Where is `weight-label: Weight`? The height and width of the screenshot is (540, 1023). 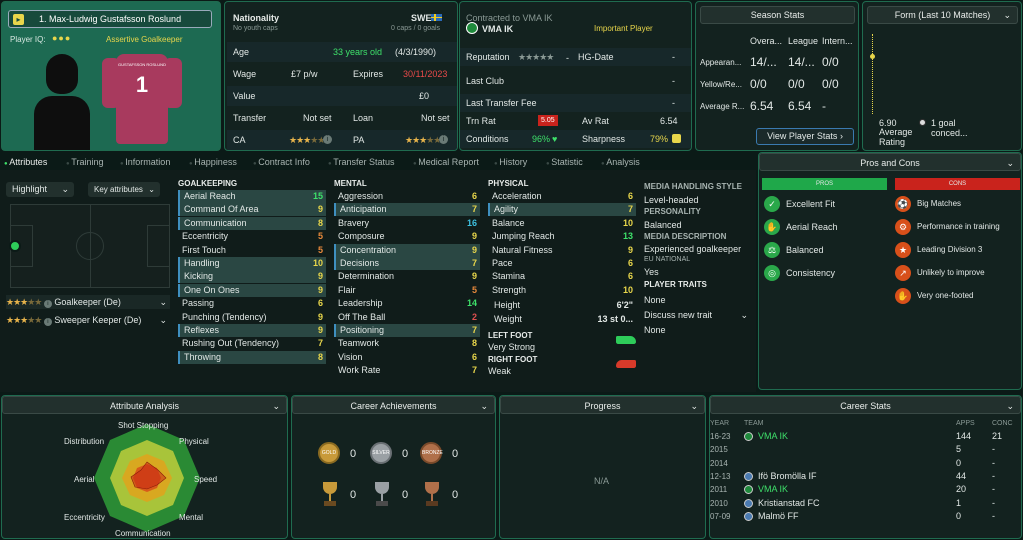 weight-label: Weight is located at coordinates (508, 319).